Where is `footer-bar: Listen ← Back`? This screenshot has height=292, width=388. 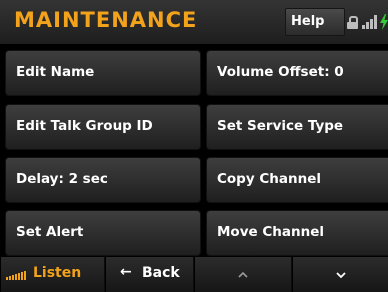 footer-bar: Listen ← Back is located at coordinates (194, 274).